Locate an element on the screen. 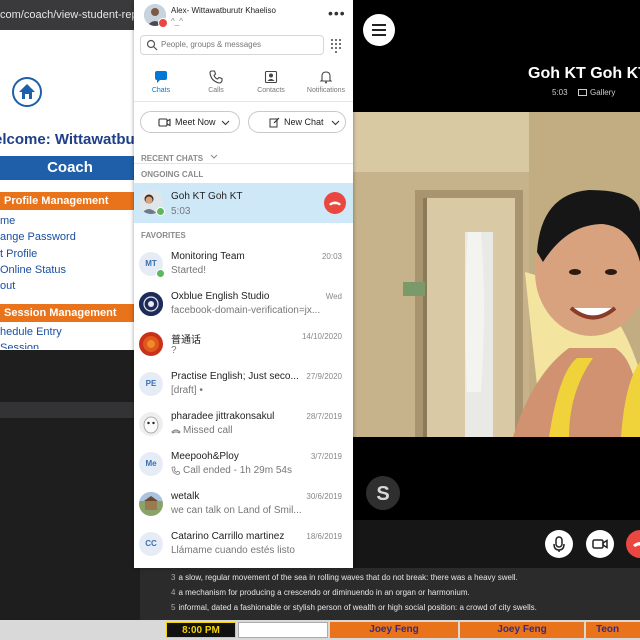 The width and height of the screenshot is (640, 640). call-menu-button is located at coordinates (379, 30).